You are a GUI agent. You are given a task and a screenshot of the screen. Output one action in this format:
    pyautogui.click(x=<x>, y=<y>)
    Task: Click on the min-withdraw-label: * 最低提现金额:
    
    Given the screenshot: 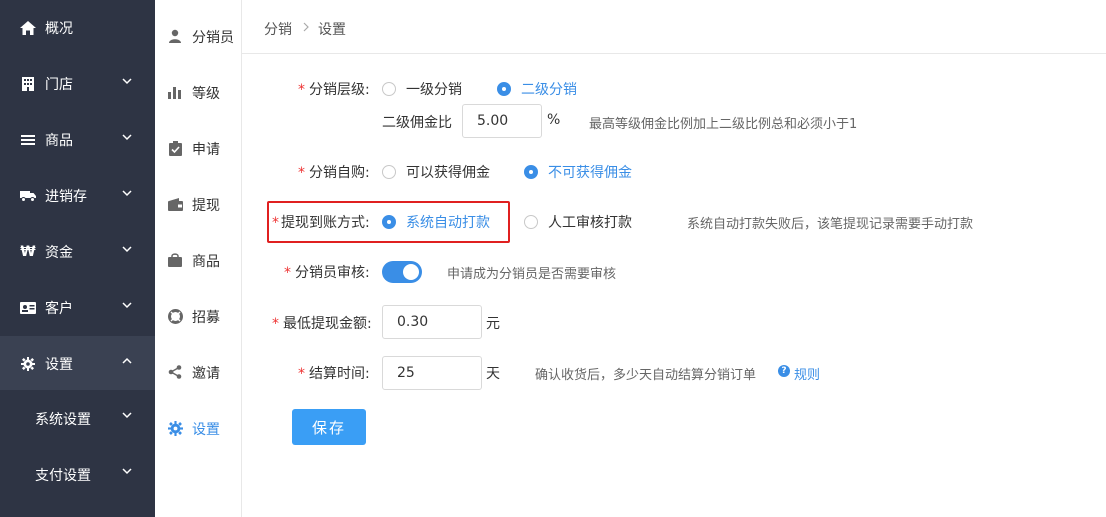 What is the action you would take?
    pyautogui.click(x=322, y=324)
    